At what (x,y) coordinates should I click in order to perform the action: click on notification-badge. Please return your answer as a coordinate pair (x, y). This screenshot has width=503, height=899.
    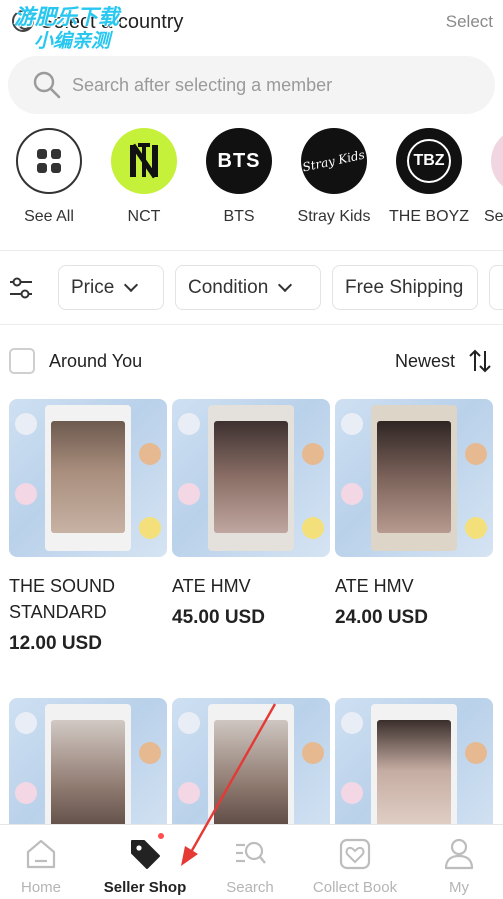
    Looking at the image, I should click on (161, 836).